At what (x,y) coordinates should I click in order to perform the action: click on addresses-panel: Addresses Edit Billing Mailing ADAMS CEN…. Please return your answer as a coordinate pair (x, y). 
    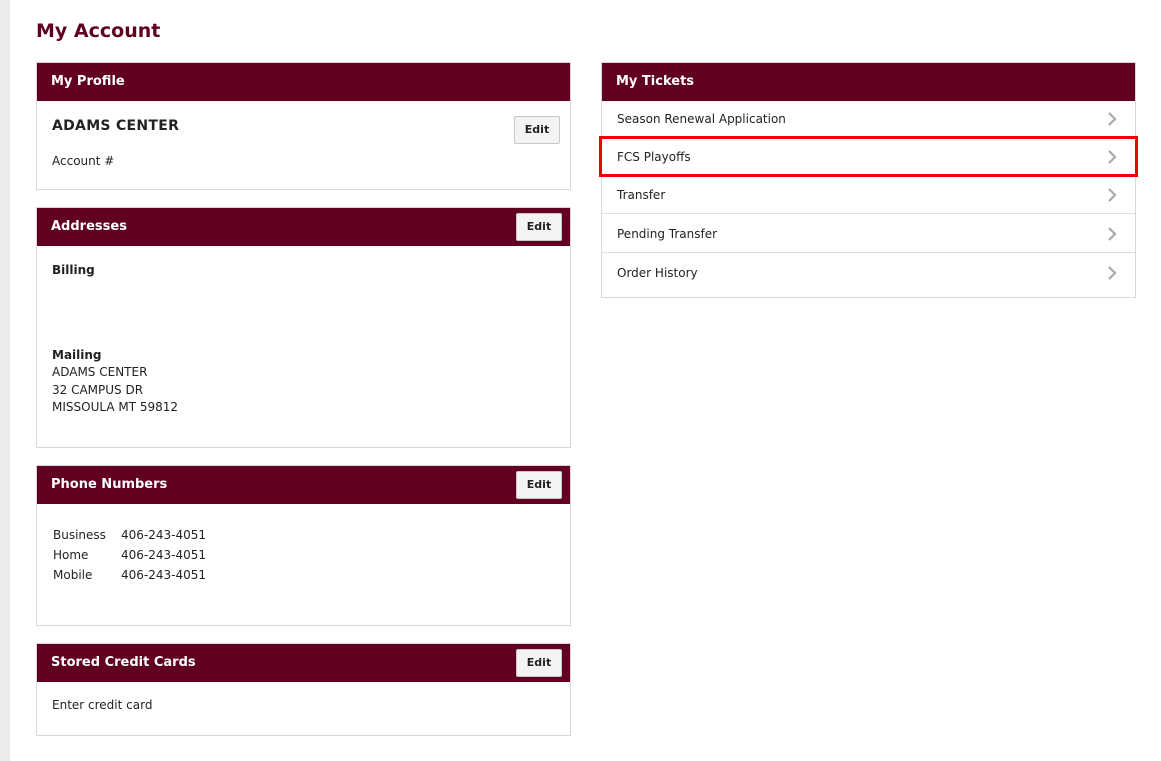
    Looking at the image, I should click on (303, 327).